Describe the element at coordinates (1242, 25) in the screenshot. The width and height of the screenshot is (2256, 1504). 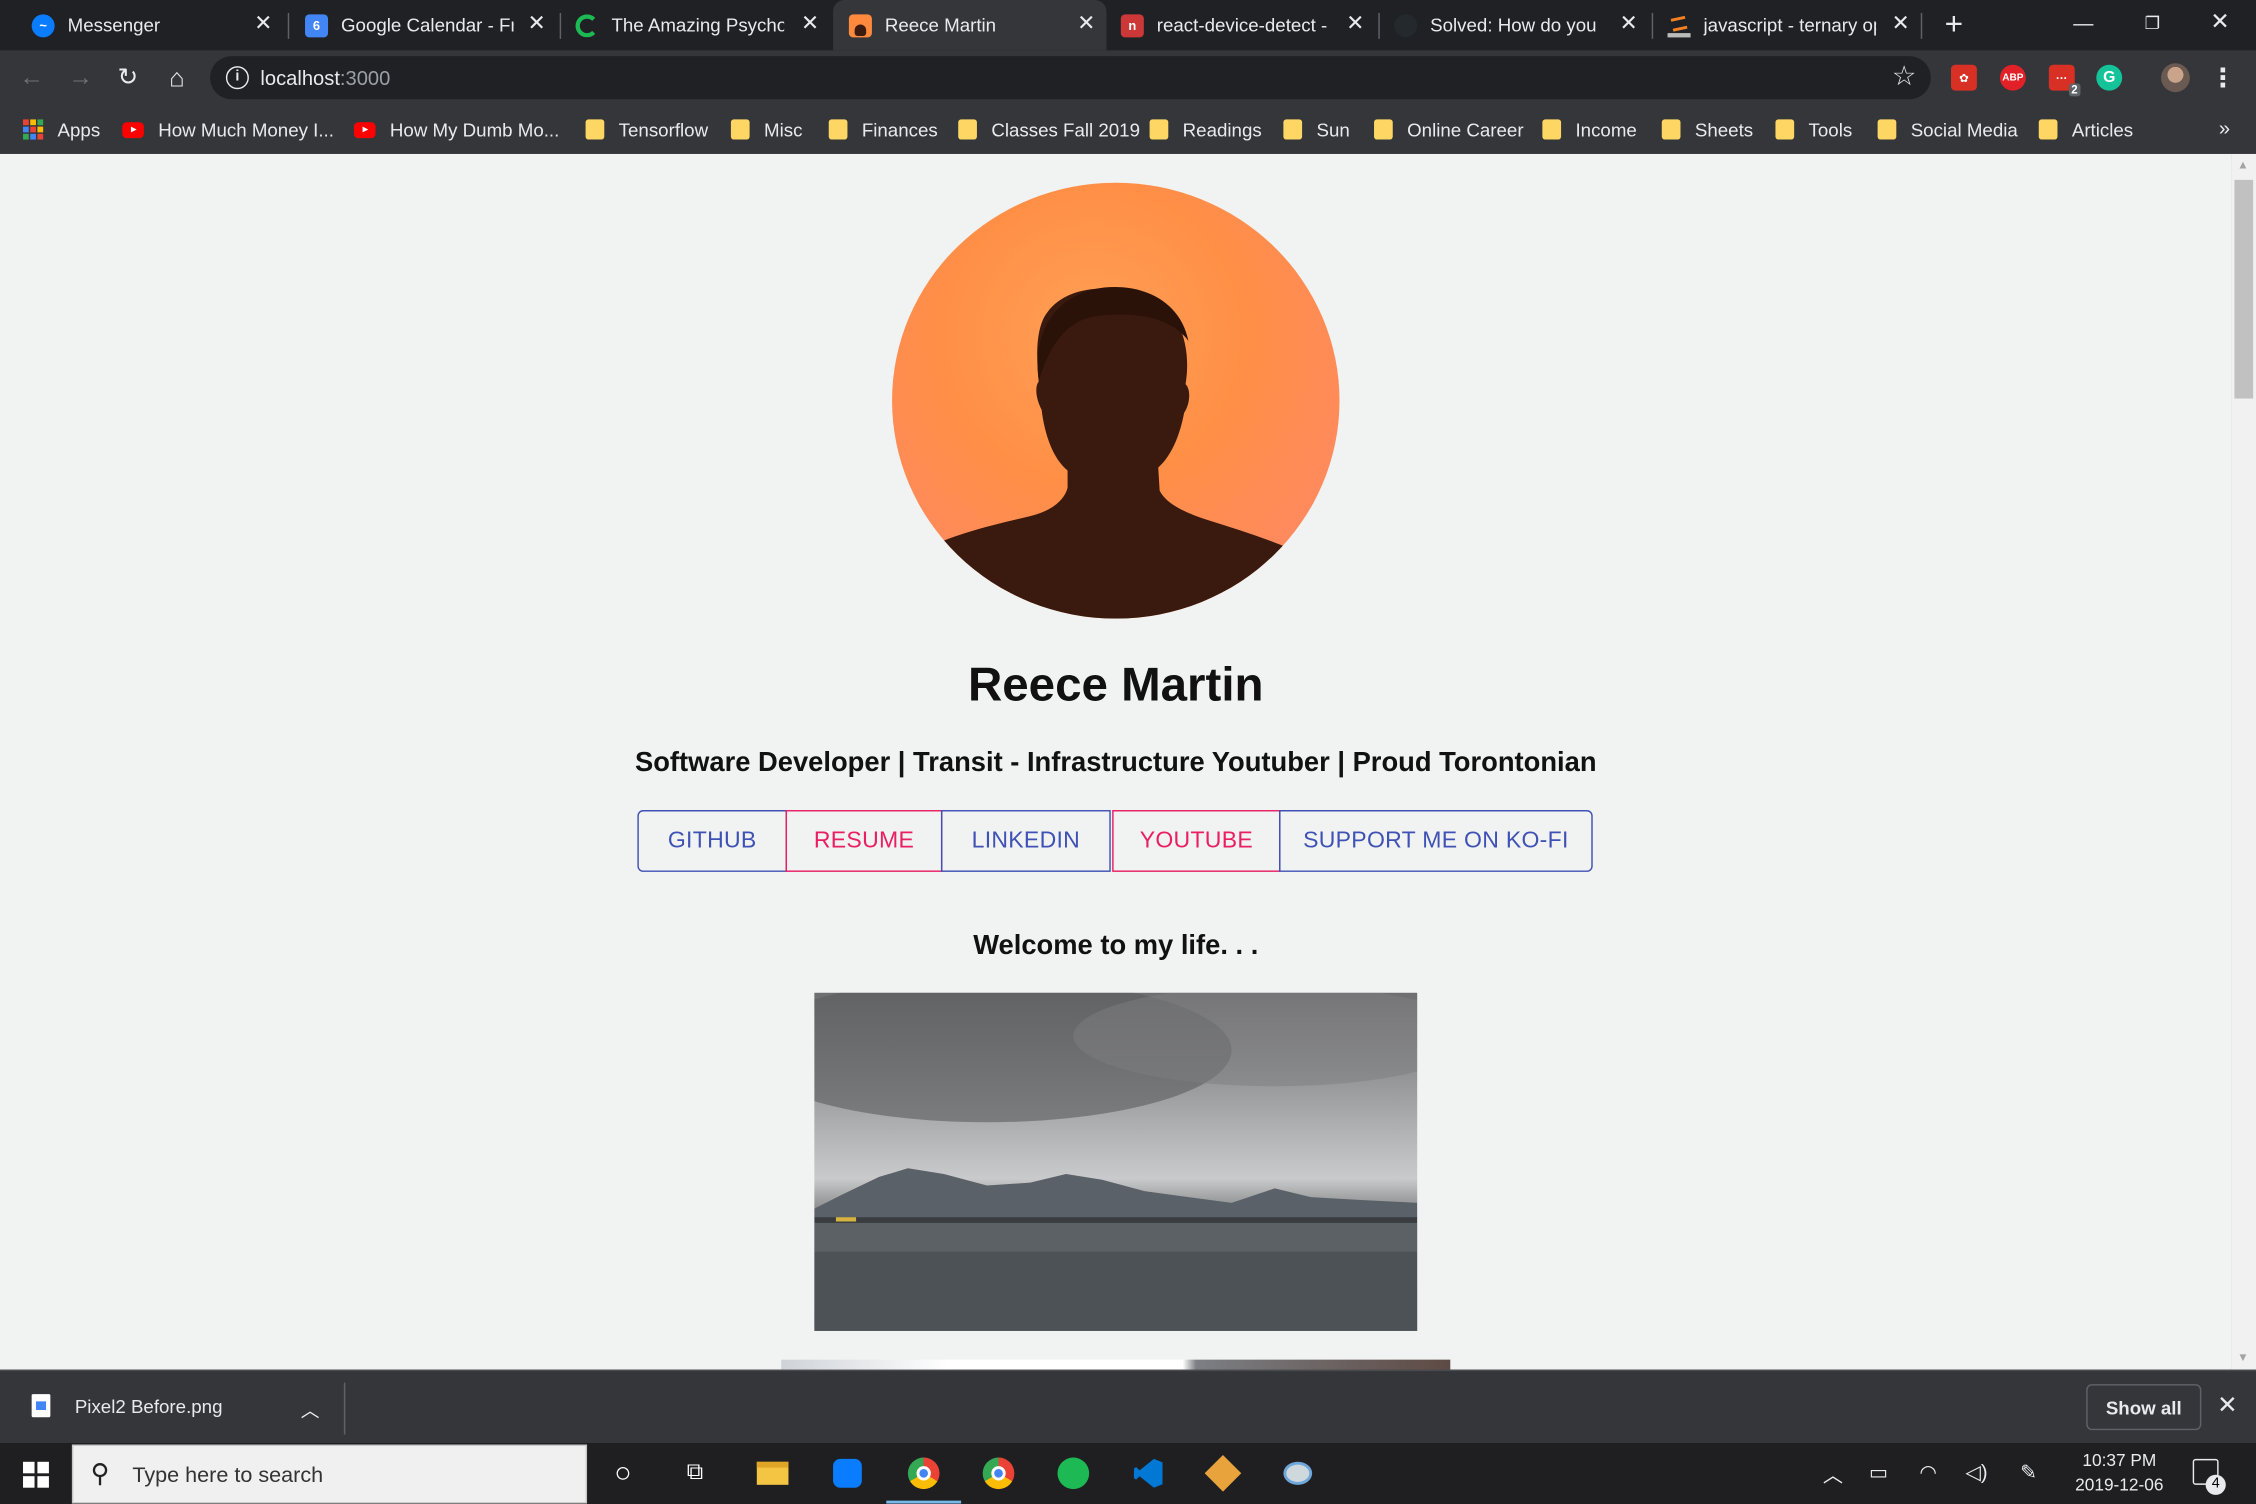
I see `tab-react-device-detect: n react-device-detect - n ✕` at that location.